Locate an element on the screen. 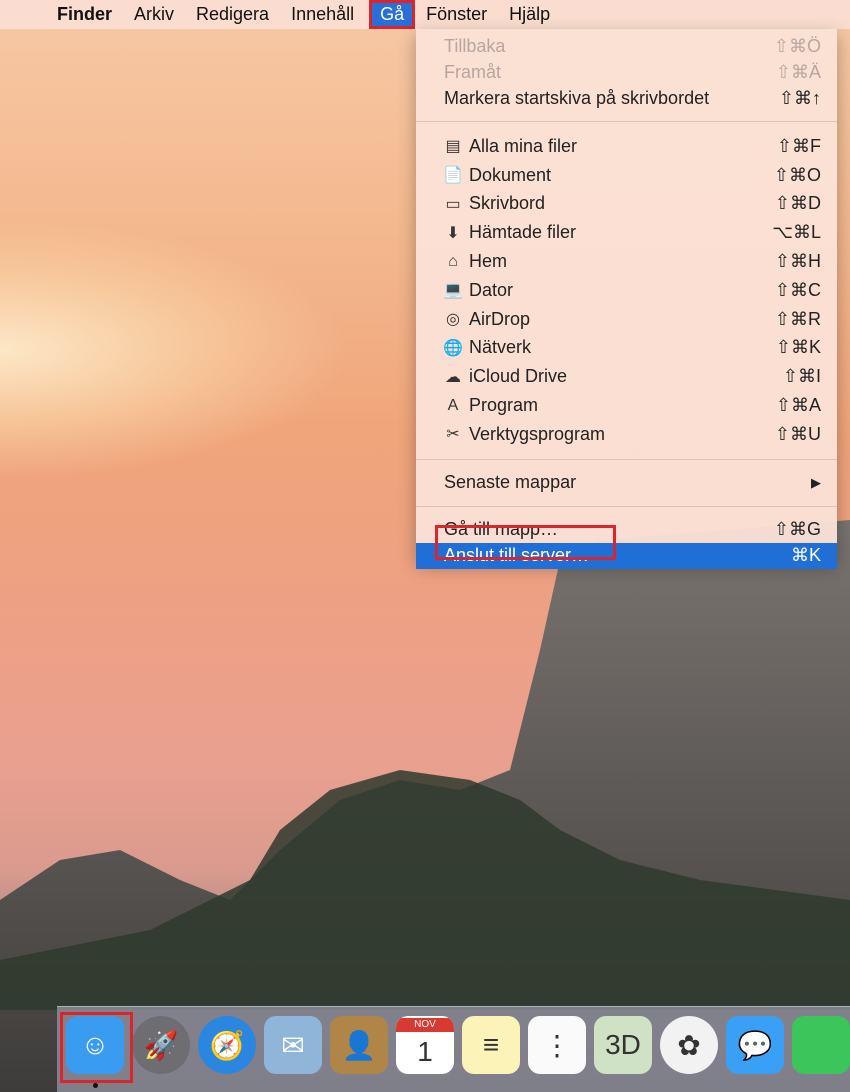  menu-item-place-7: 🌐 Nätverk ⇧⌘K is located at coordinates (626, 348).